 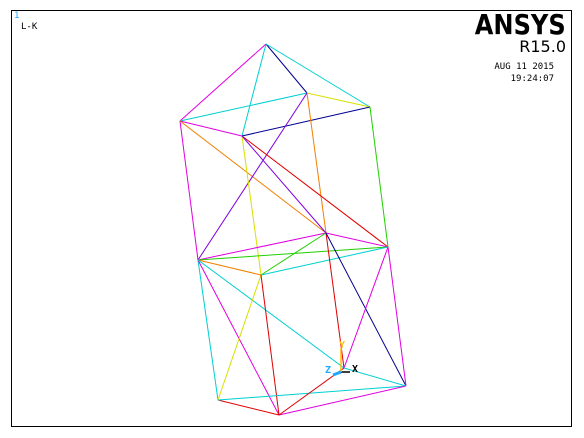 I want to click on triad-y-label: Y, so click(x=342, y=345).